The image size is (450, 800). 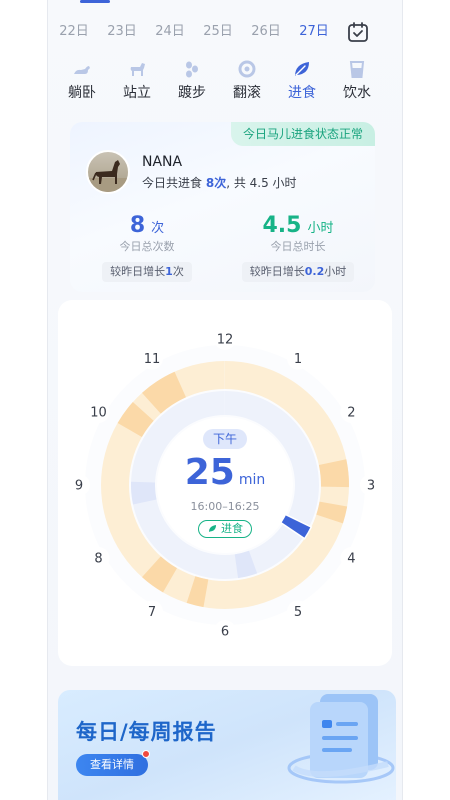 What do you see at coordinates (302, 93) in the screenshot?
I see `tab-eating-label: 进食` at bounding box center [302, 93].